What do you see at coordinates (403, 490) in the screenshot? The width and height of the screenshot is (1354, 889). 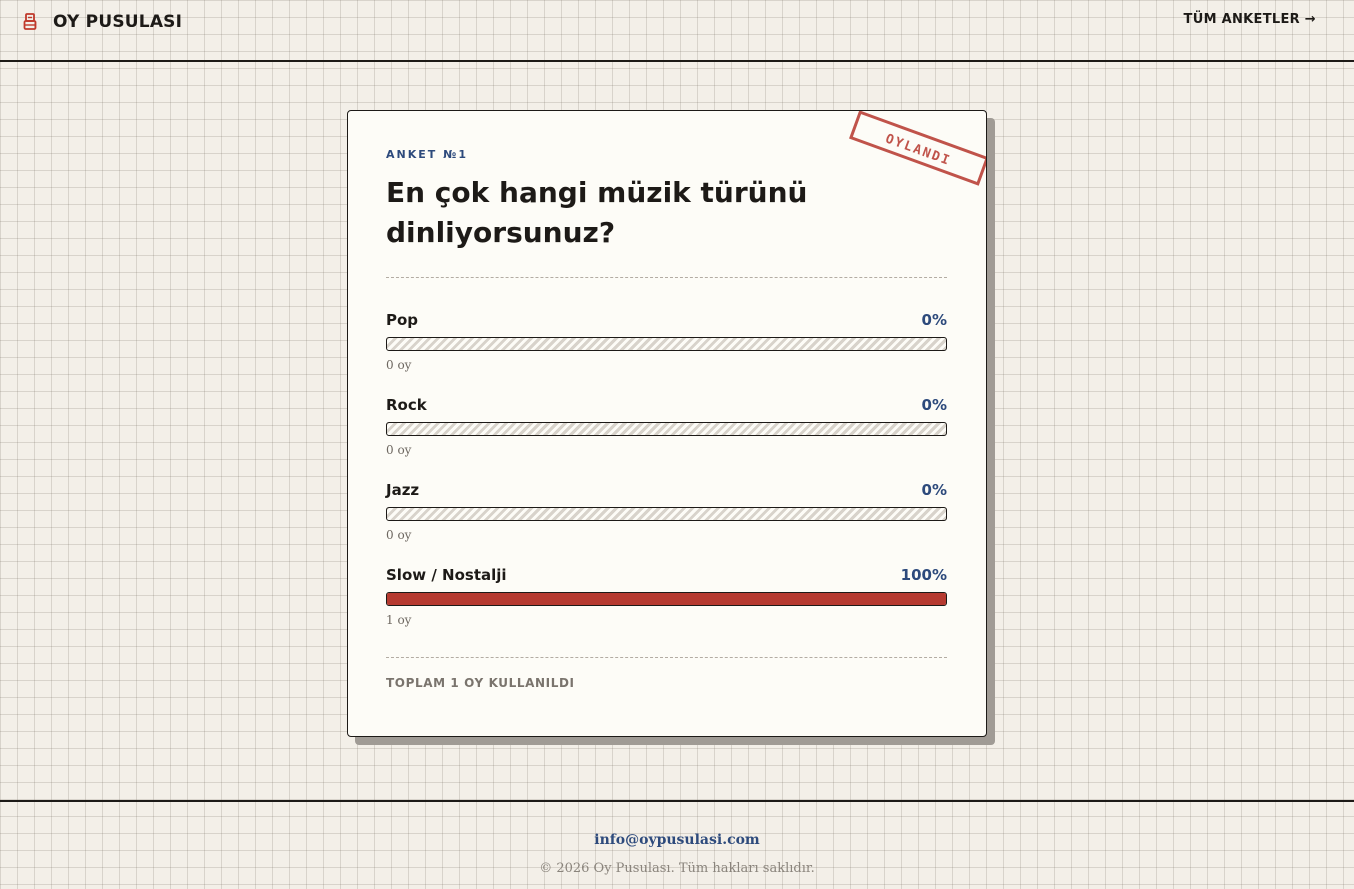 I see `option-label: Jazz` at bounding box center [403, 490].